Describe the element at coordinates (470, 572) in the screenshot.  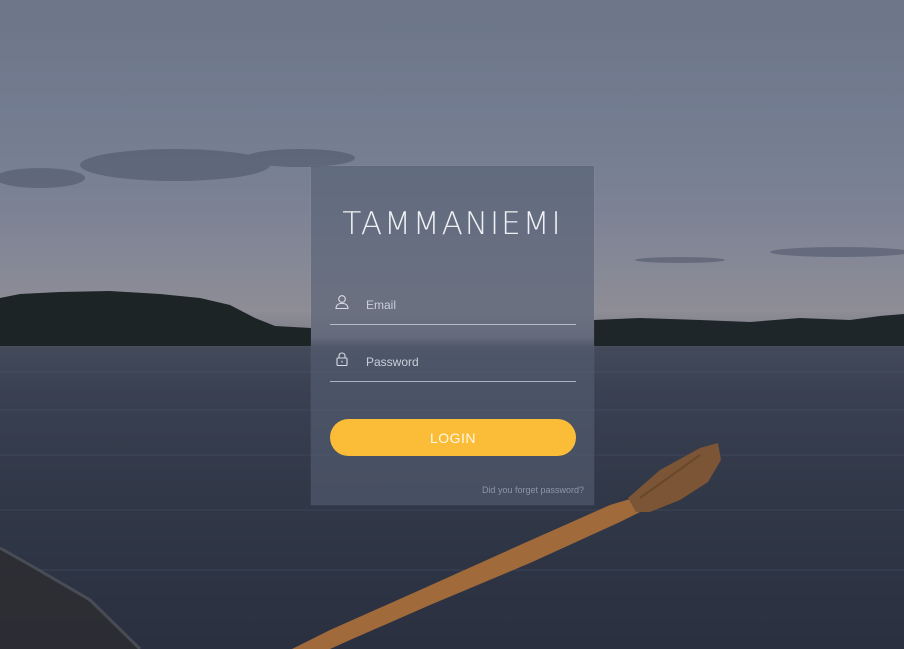
I see `oar-shaft` at that location.